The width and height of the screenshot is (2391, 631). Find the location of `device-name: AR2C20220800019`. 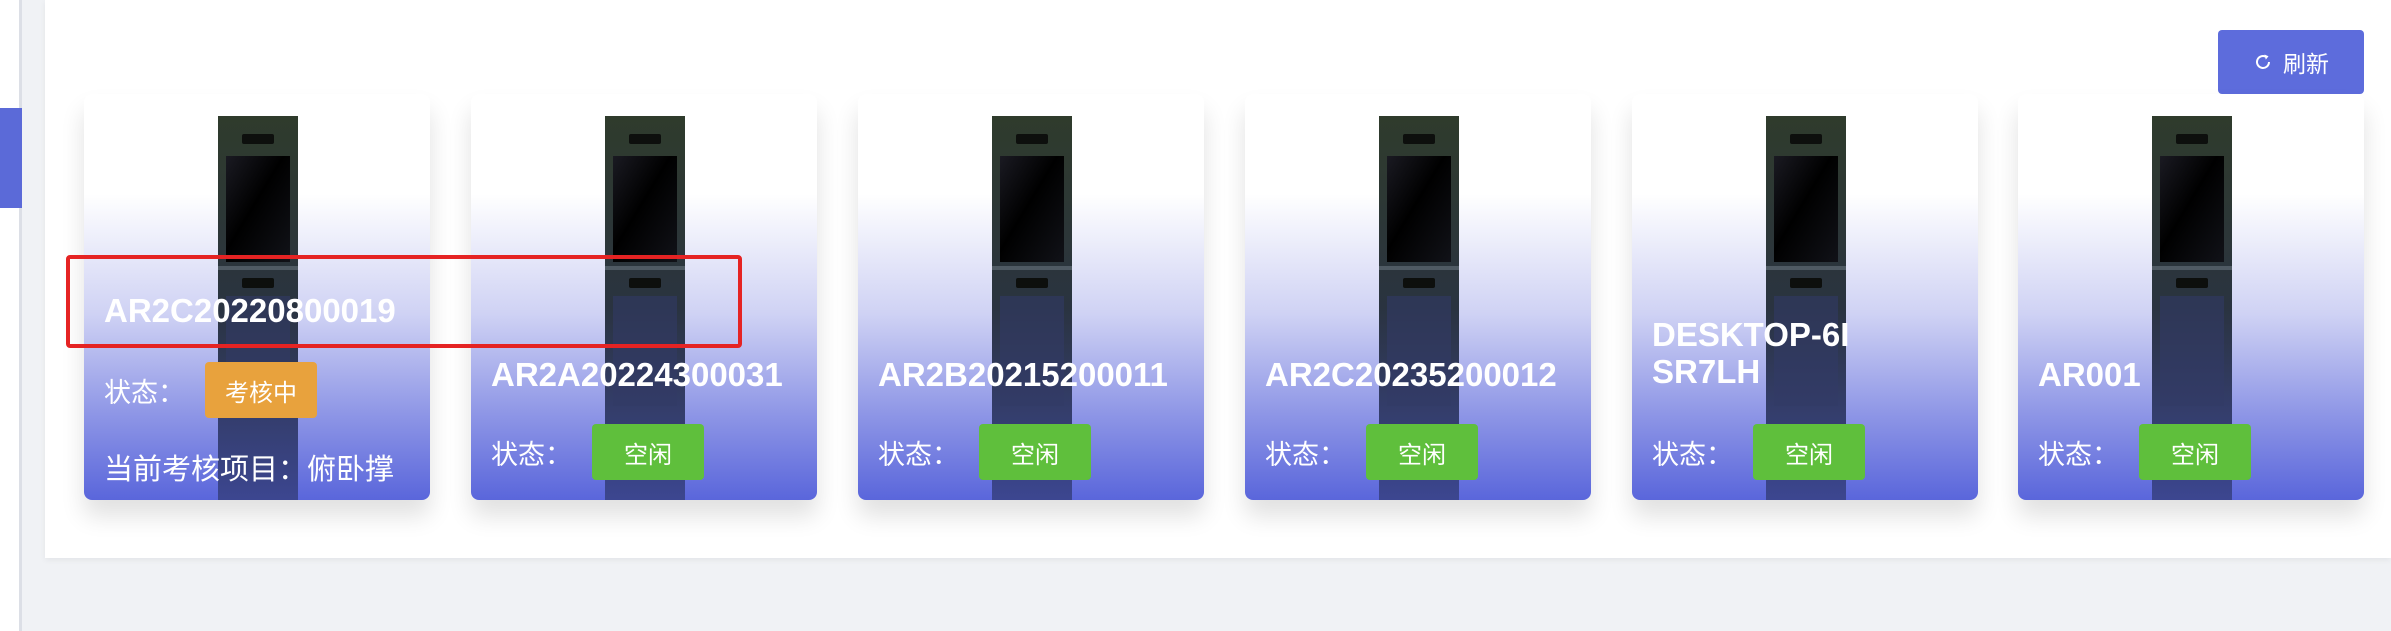

device-name: AR2C20220800019 is located at coordinates (250, 310).